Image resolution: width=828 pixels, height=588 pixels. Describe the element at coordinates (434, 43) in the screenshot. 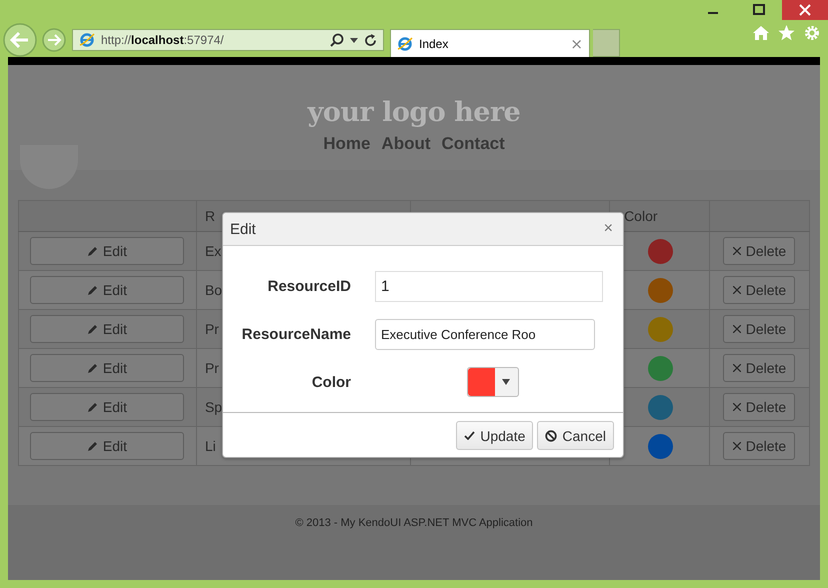

I see `tab-title: Index` at that location.